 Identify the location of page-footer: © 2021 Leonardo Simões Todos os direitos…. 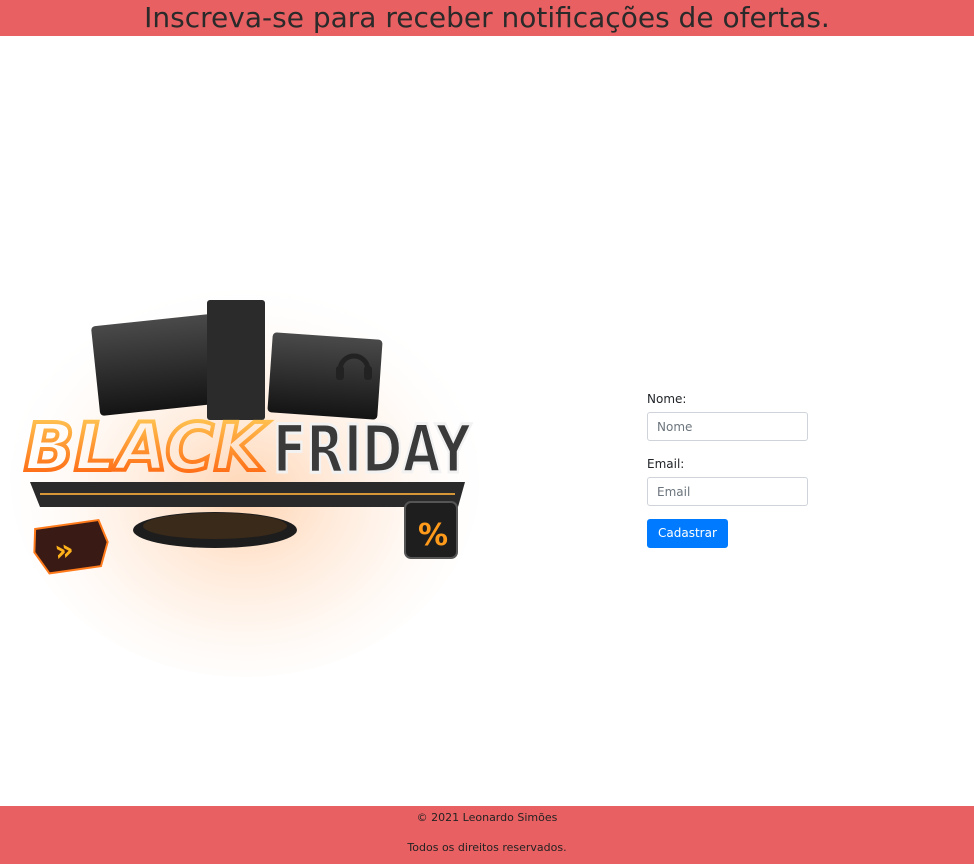
(487, 835).